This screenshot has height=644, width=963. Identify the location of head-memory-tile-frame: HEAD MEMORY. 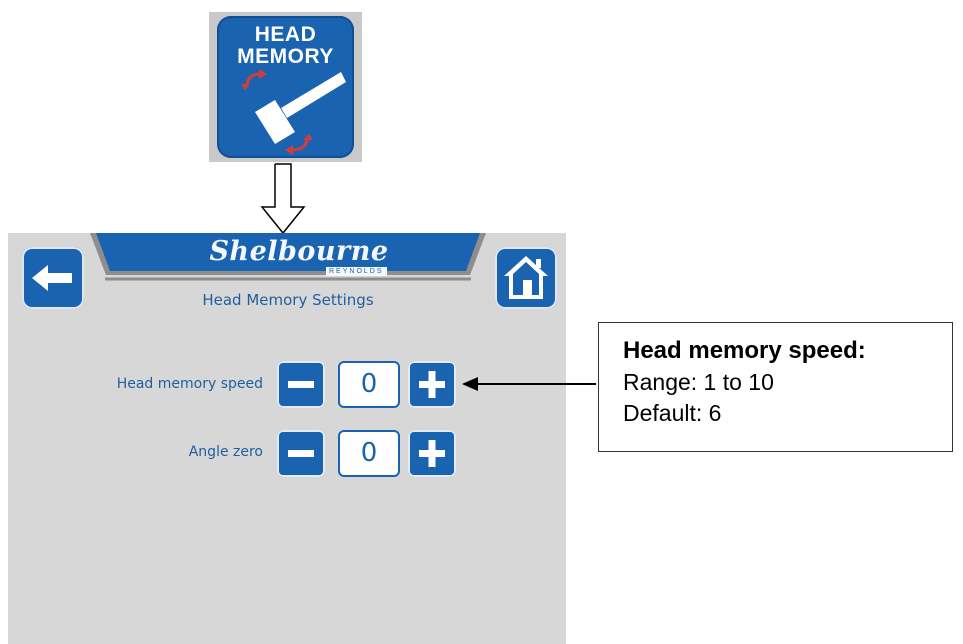
(285, 87).